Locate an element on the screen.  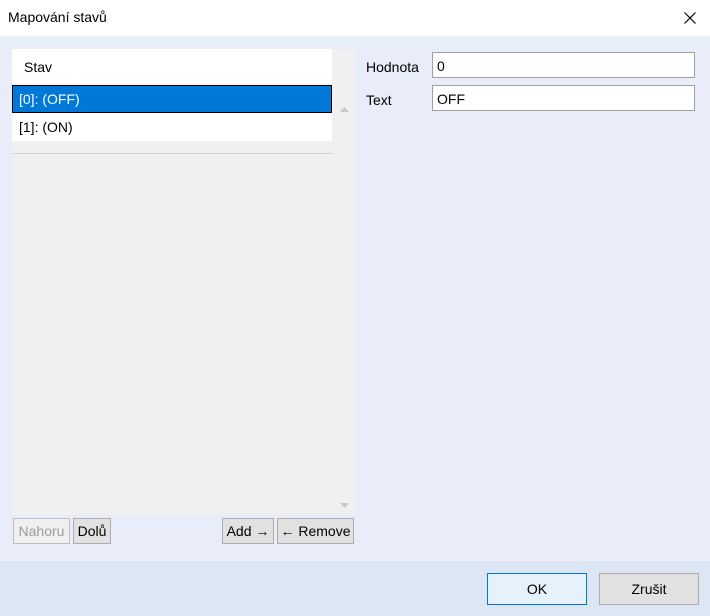
scroll-up-button is located at coordinates (344, 109).